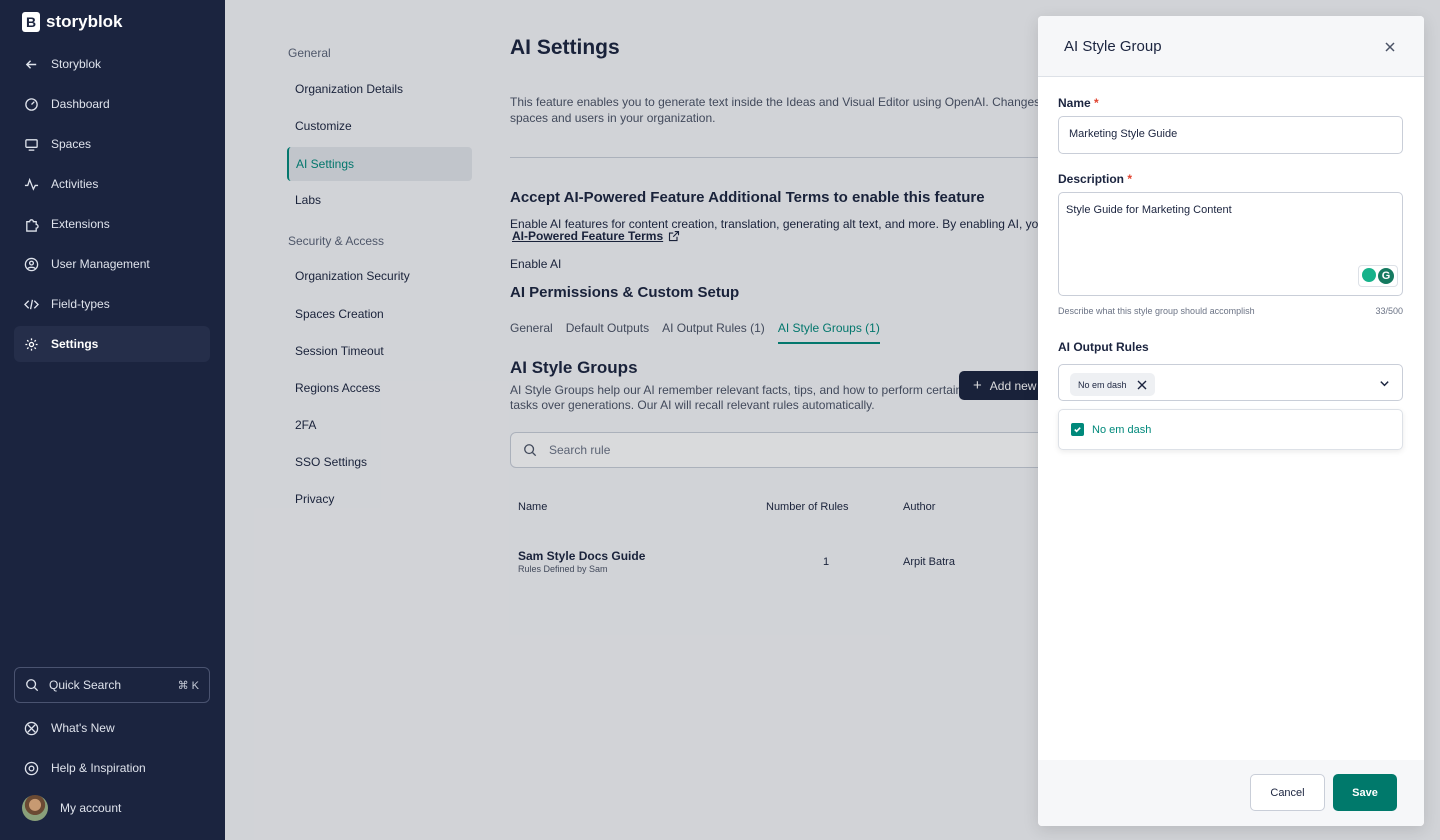 This screenshot has width=1440, height=840. What do you see at coordinates (112, 224) in the screenshot?
I see `nav-item-extensions: Extensions` at bounding box center [112, 224].